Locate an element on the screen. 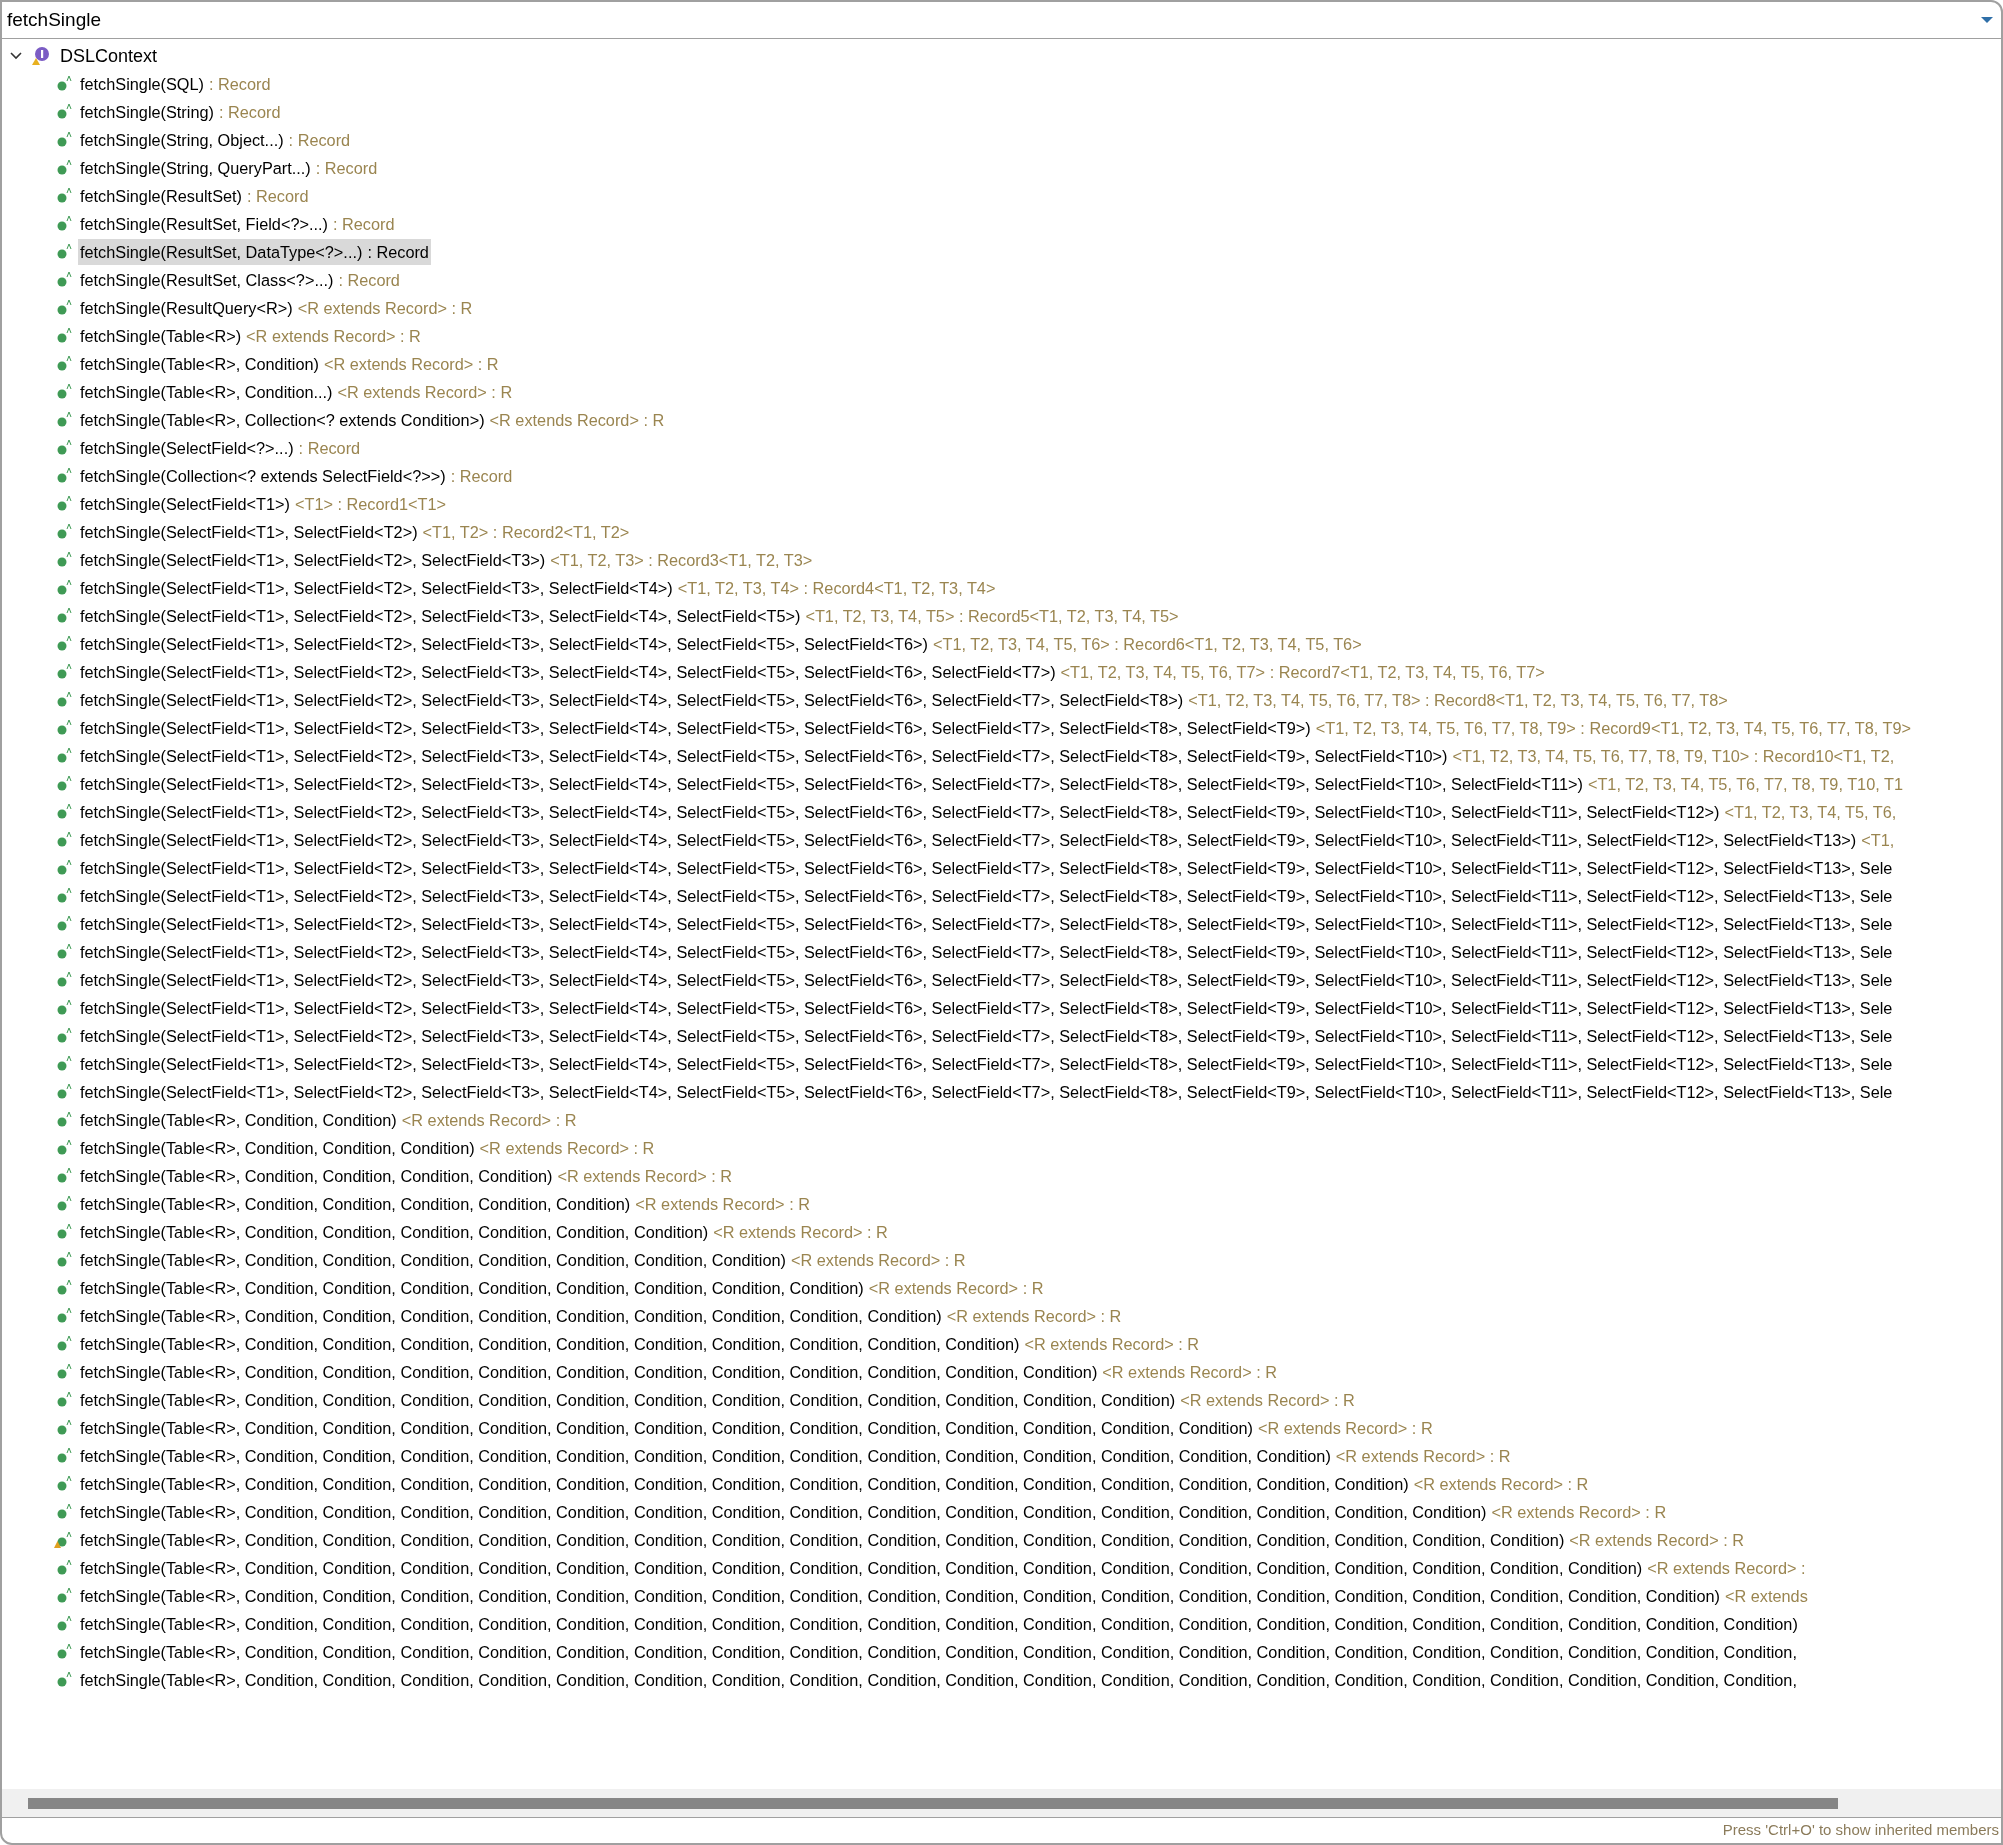 This screenshot has width=2003, height=1845. method-item: fetchSingle(SelectField<T1>, SelectField<T2>, SelectField<T3>, SelectField<T4>, SelectField<T5>, SelectField<T6>, SelectField<T7>, SelectField<T8>, SelectField<T9>) <T1, T2, T3, T4, T5, T6, T7, T8, T9> : Record9<T1, T2, T3, T4, T5, T6, T7, T8, T9> is located at coordinates (995, 728).